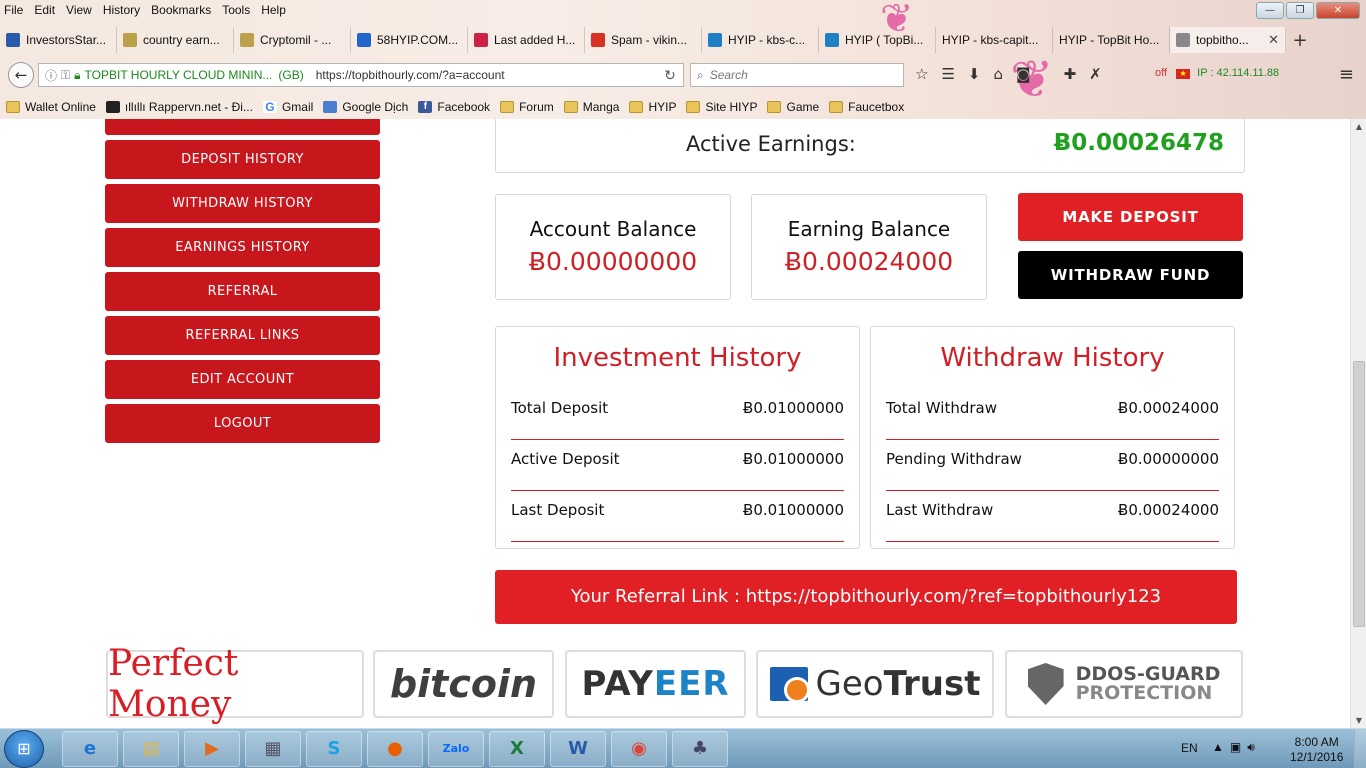  I want to click on zalo-icon: Zalo, so click(456, 749).